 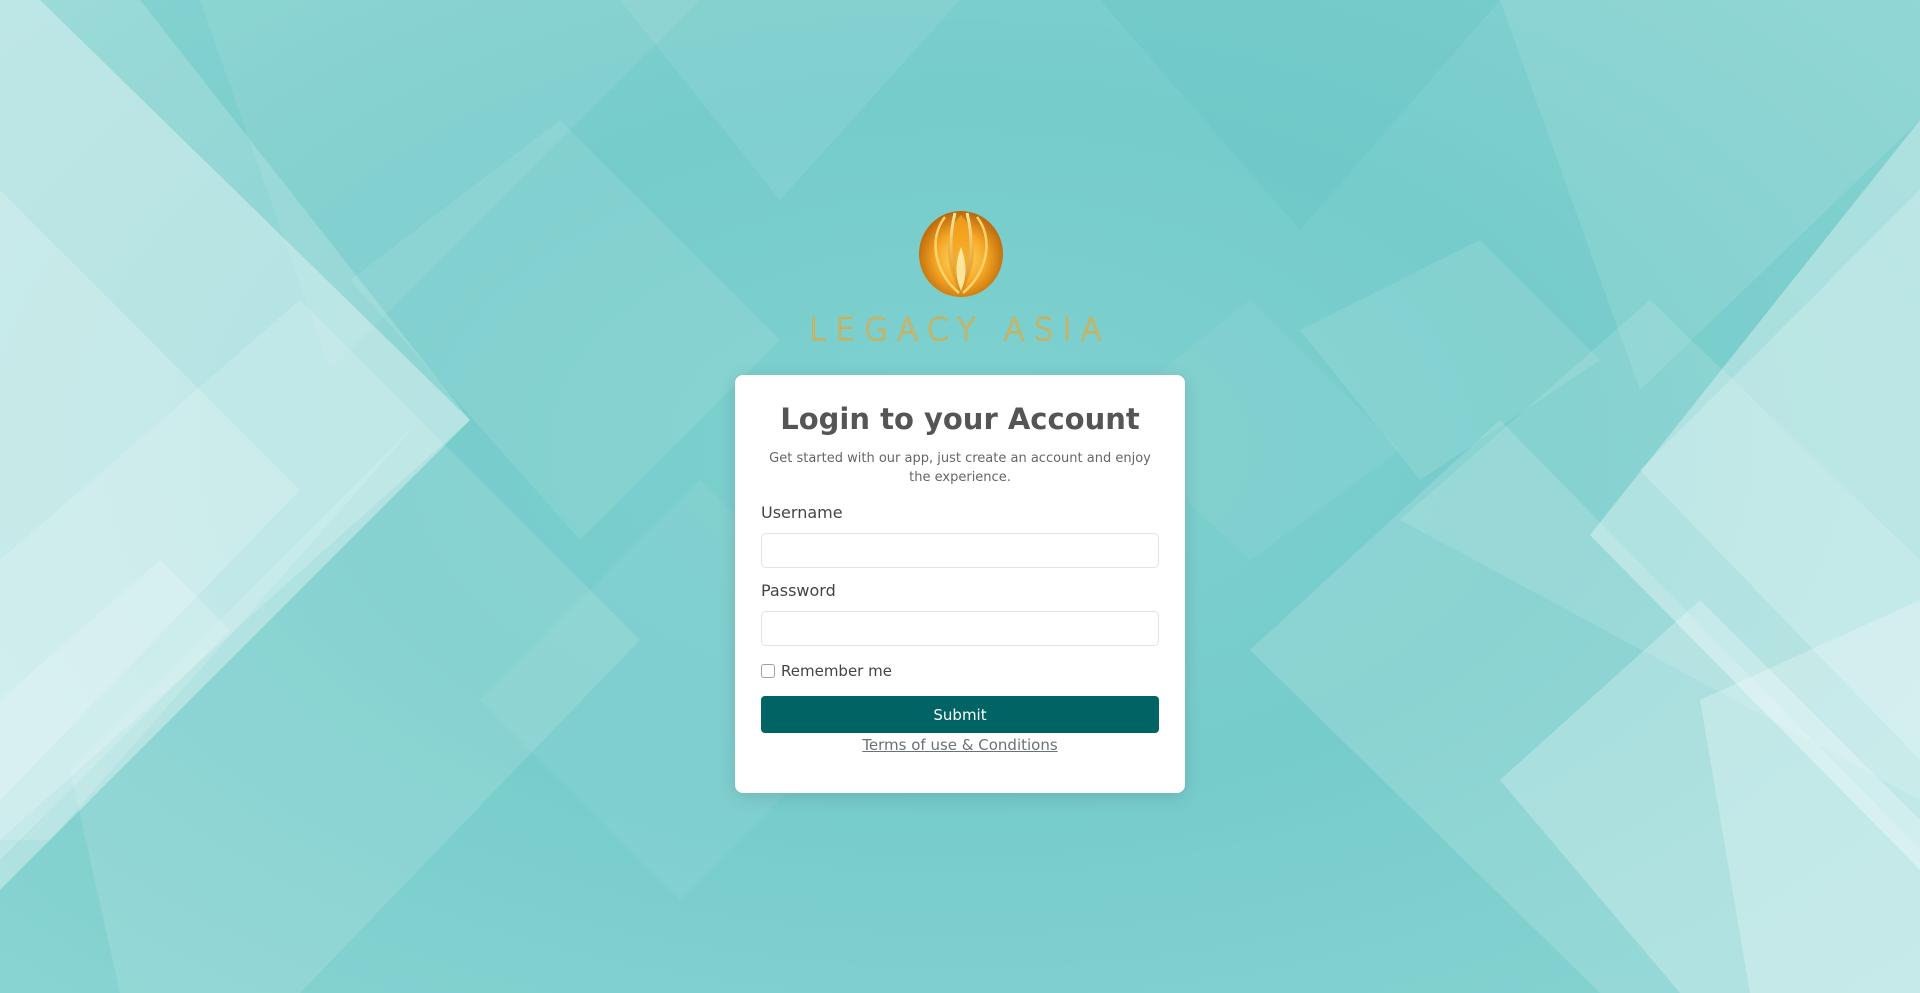 What do you see at coordinates (960, 330) in the screenshot?
I see `brand-name: LEGACY ASIA` at bounding box center [960, 330].